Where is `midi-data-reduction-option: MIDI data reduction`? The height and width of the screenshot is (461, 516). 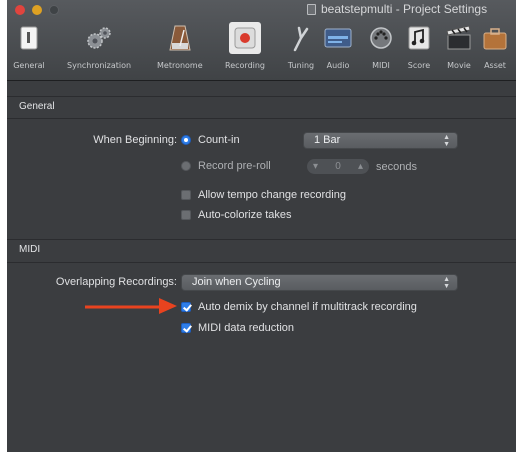
midi-data-reduction-option: MIDI data reduction is located at coordinates (237, 328).